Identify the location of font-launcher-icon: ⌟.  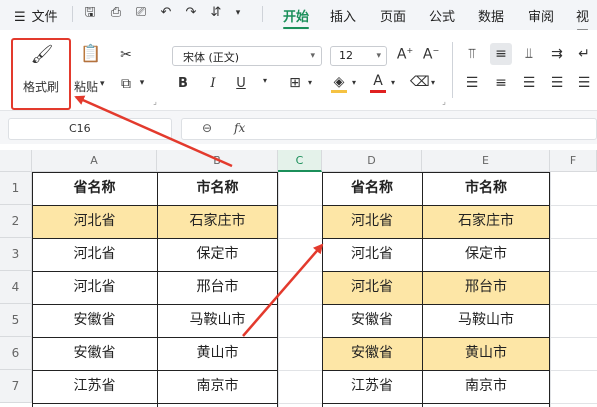
(444, 101).